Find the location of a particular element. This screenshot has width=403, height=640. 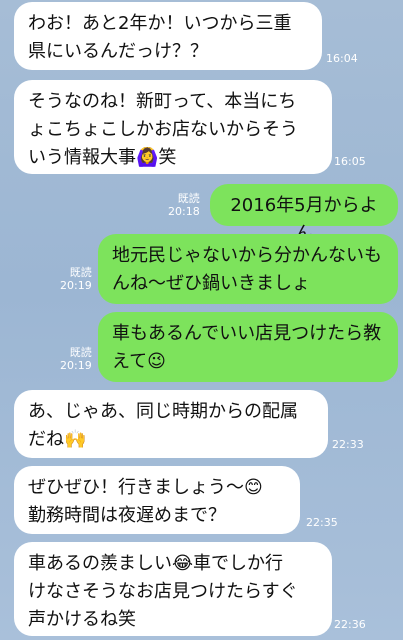

message-time: 22:35 is located at coordinates (322, 522).